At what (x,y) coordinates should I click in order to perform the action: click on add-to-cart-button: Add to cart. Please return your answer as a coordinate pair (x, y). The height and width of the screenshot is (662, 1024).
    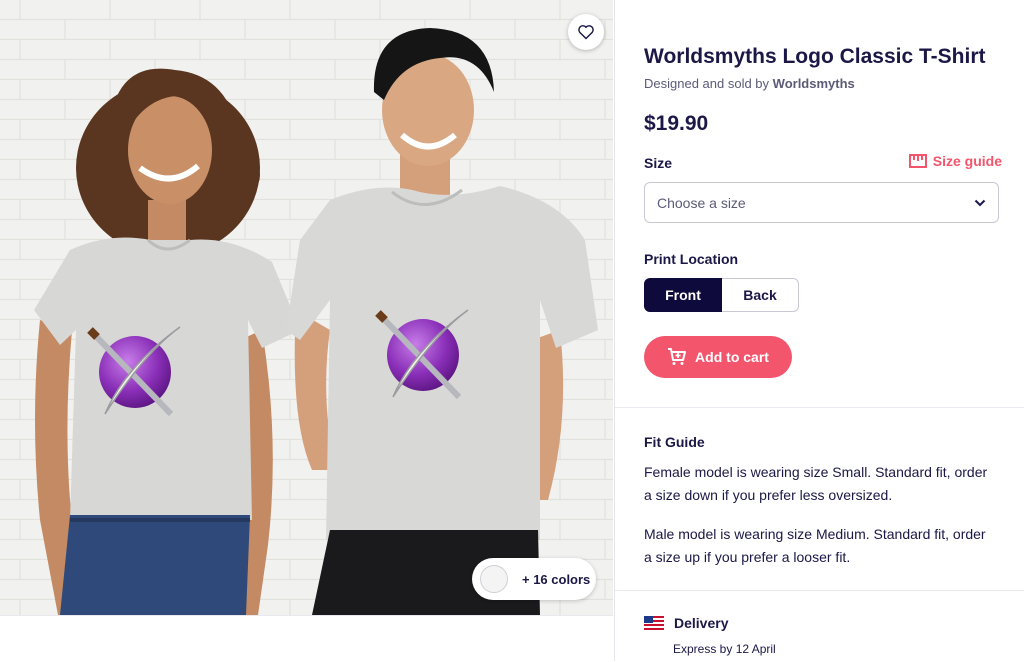
    Looking at the image, I should click on (718, 357).